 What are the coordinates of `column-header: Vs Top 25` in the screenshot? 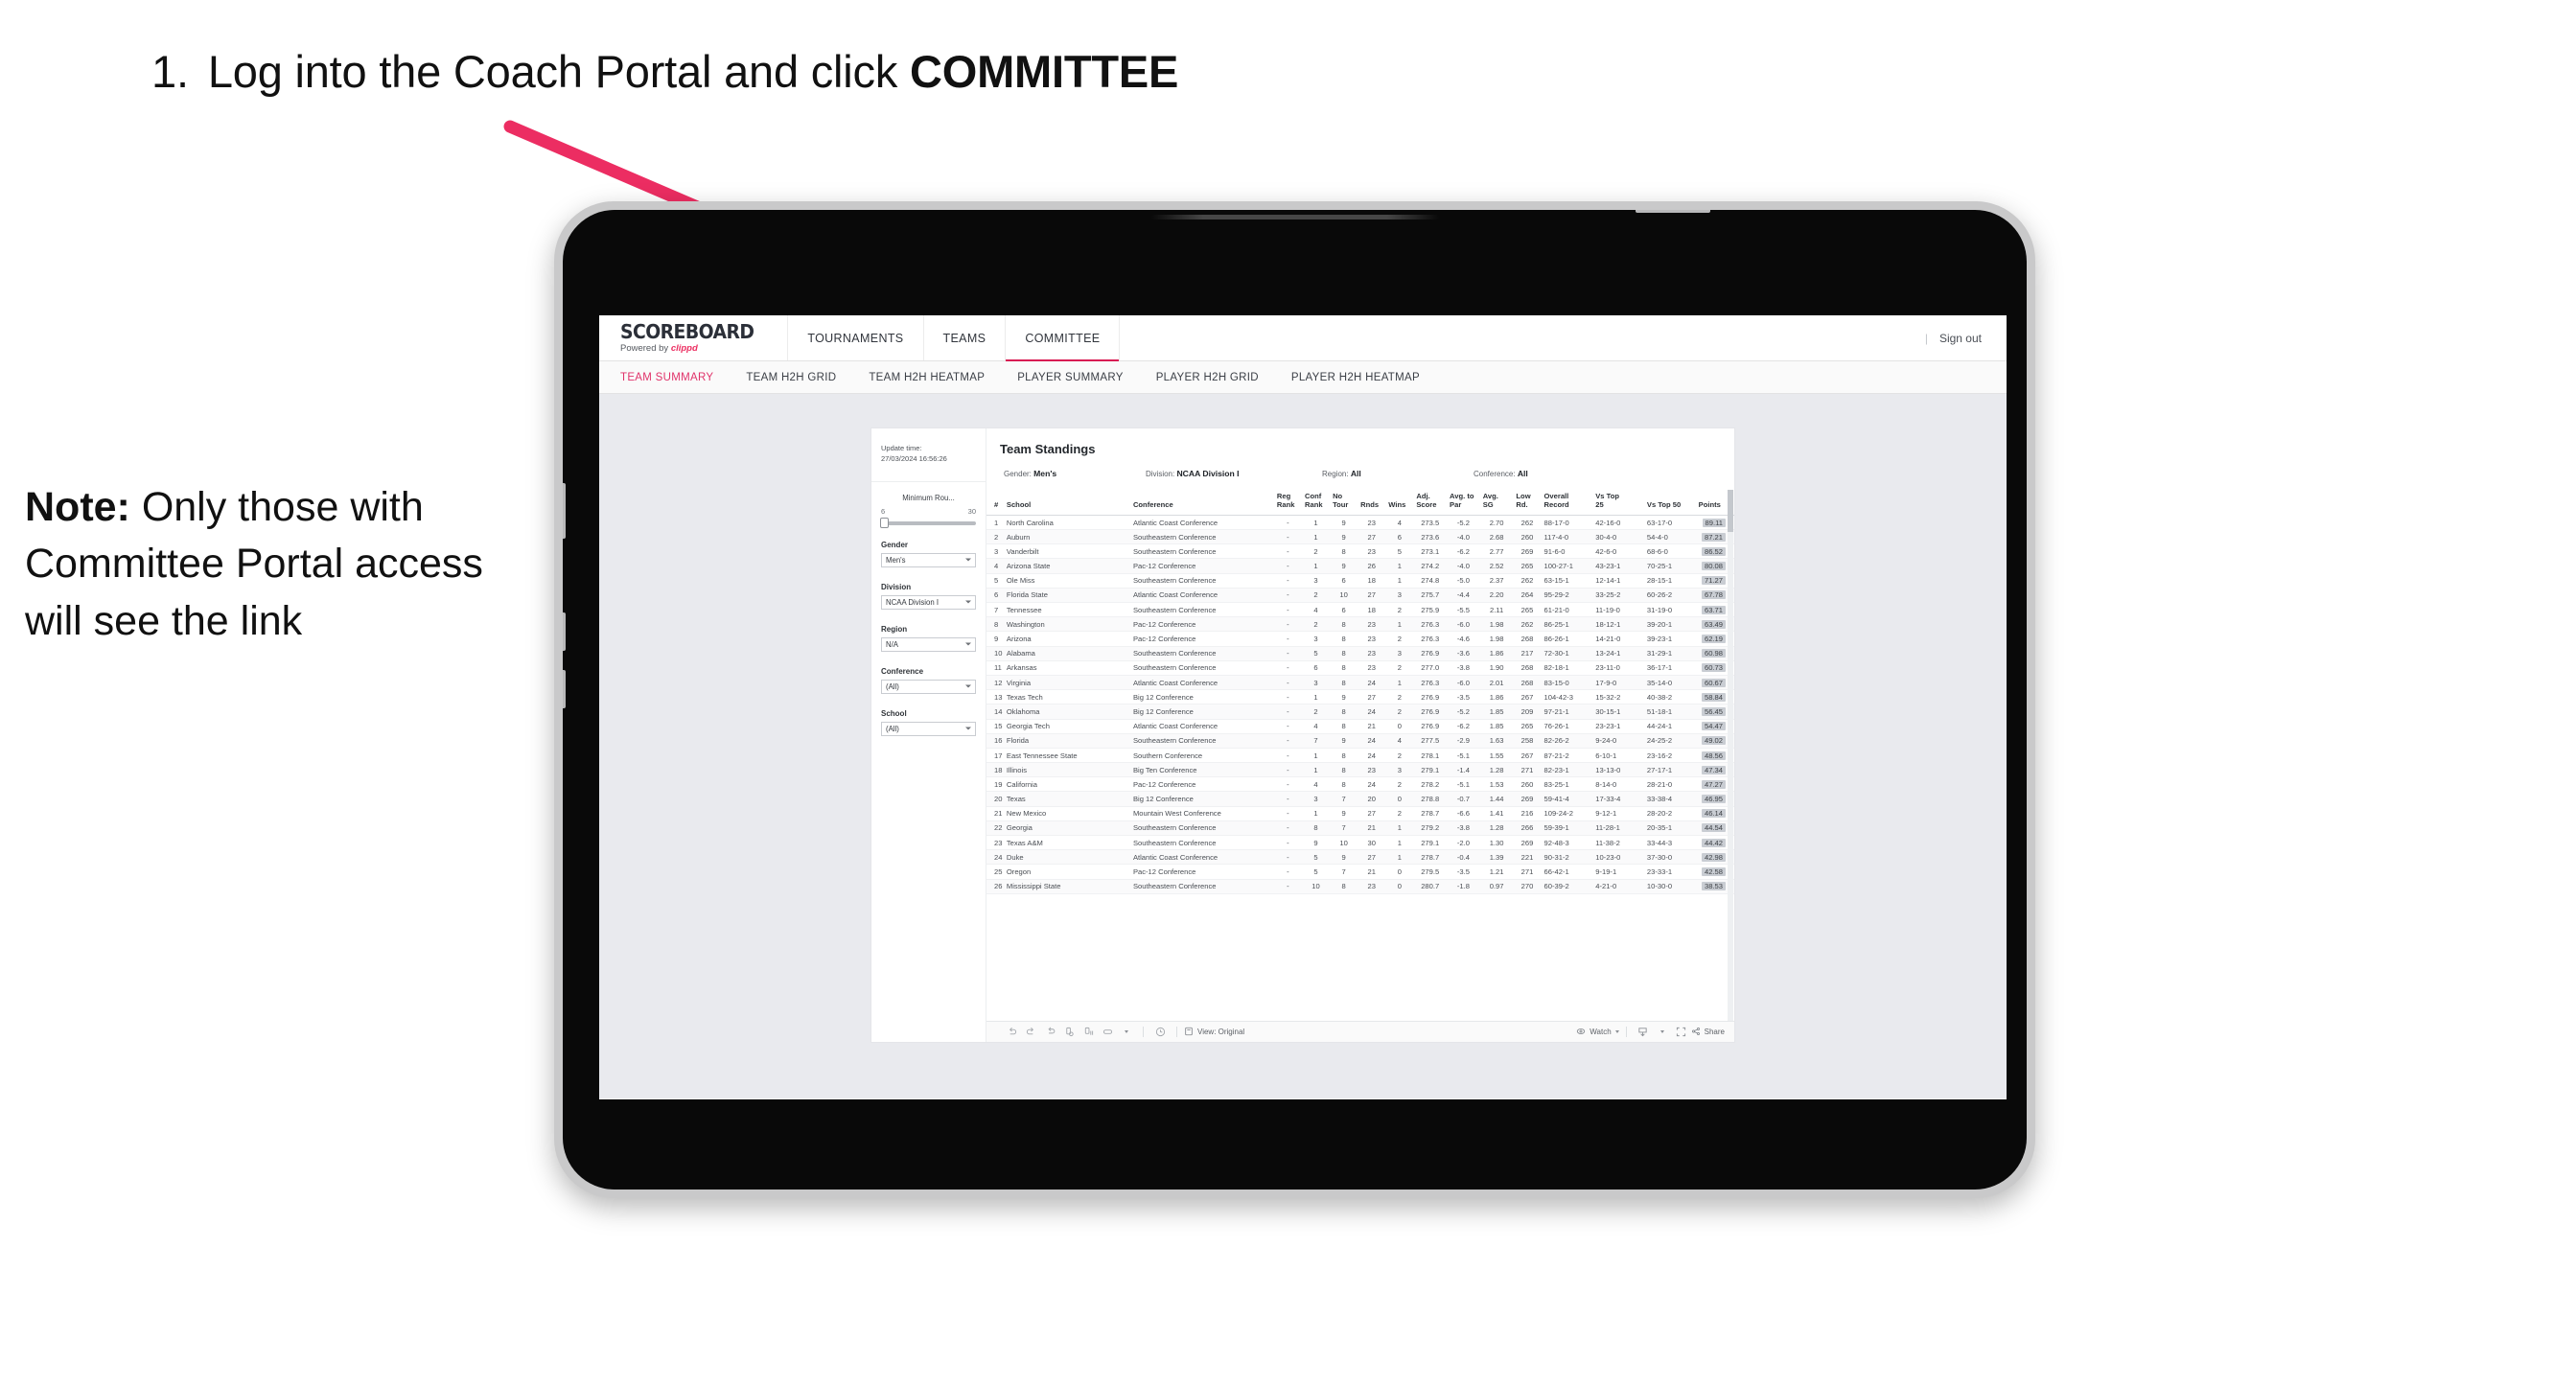 It's located at (1618, 503).